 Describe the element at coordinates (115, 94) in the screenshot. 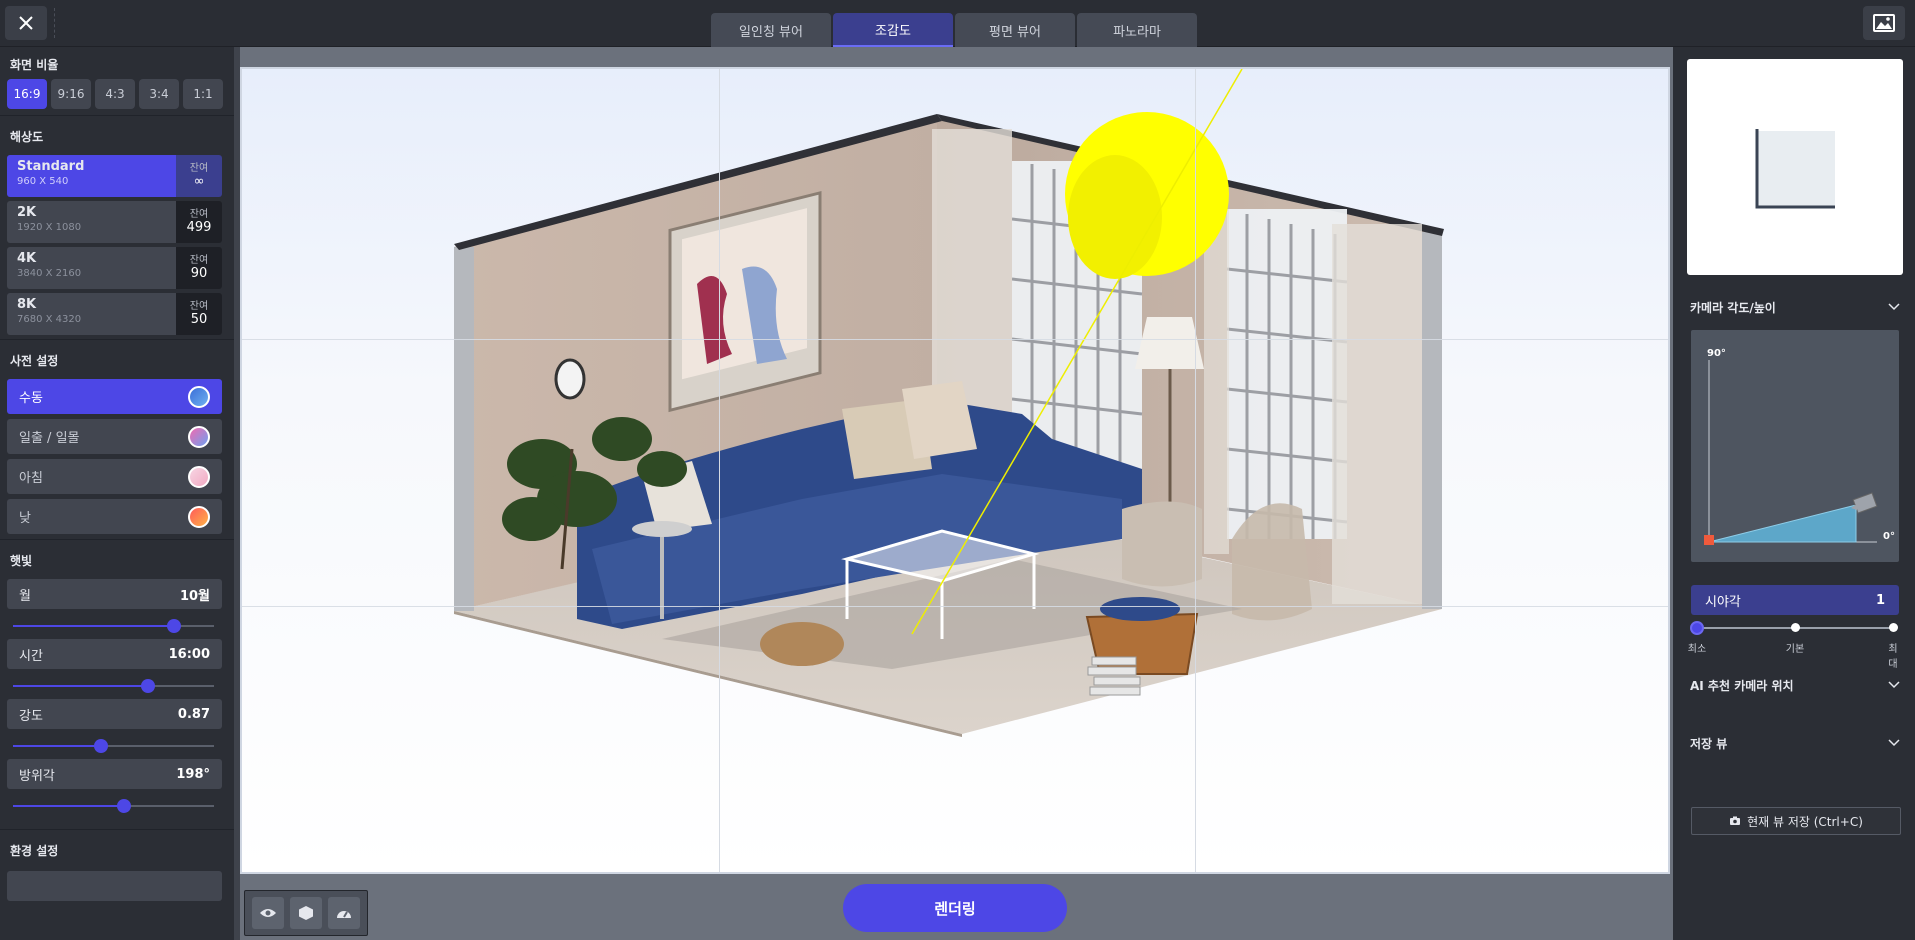

I see `ratio-4-3: 4:3` at that location.